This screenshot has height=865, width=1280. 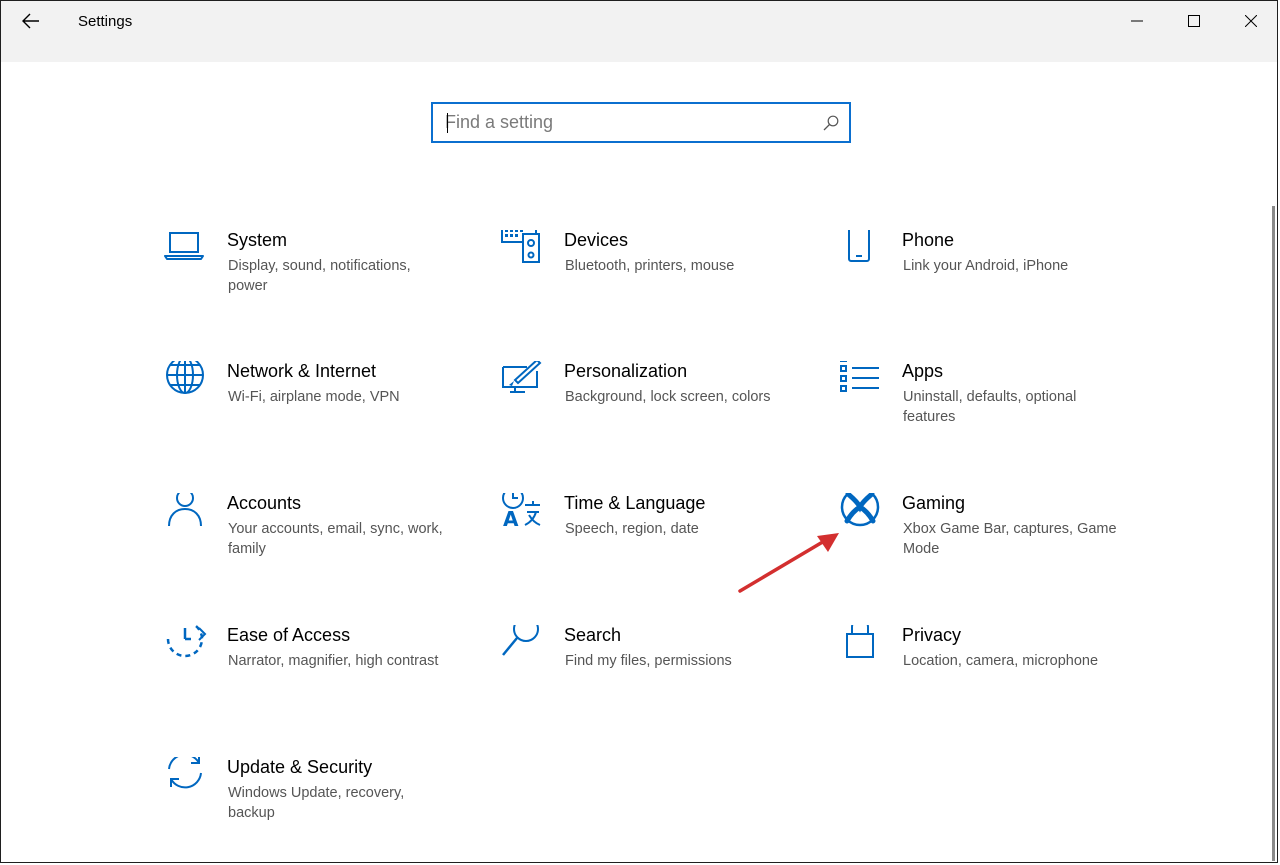 I want to click on tile-description: Background, lock screen, colors, so click(x=668, y=397).